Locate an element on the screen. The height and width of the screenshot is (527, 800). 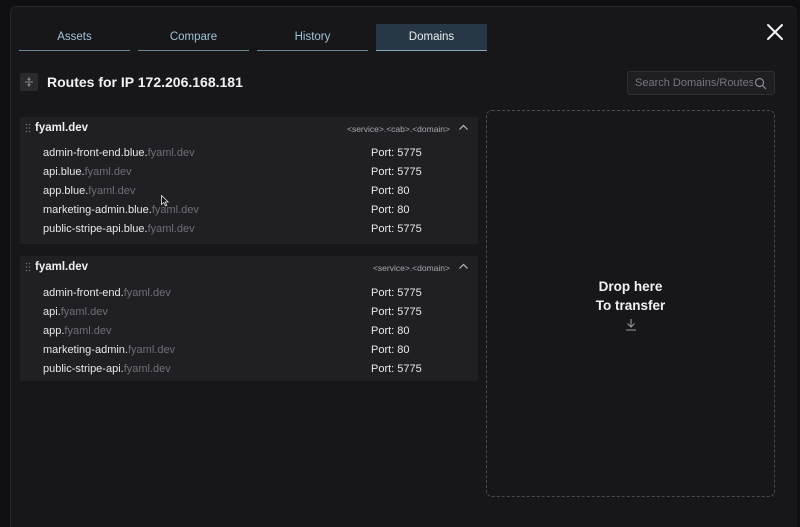
route-row: api.fyaml.dev Port: 5775 is located at coordinates (249, 312).